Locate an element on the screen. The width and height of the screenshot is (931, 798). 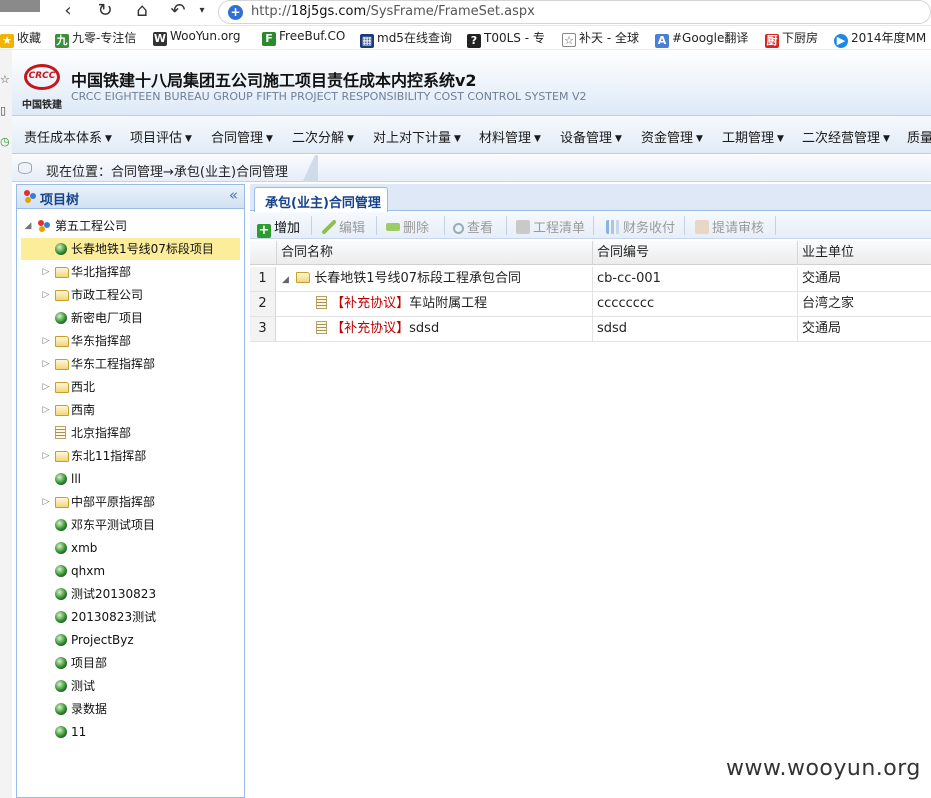
tree-node: 11 is located at coordinates (128, 732).